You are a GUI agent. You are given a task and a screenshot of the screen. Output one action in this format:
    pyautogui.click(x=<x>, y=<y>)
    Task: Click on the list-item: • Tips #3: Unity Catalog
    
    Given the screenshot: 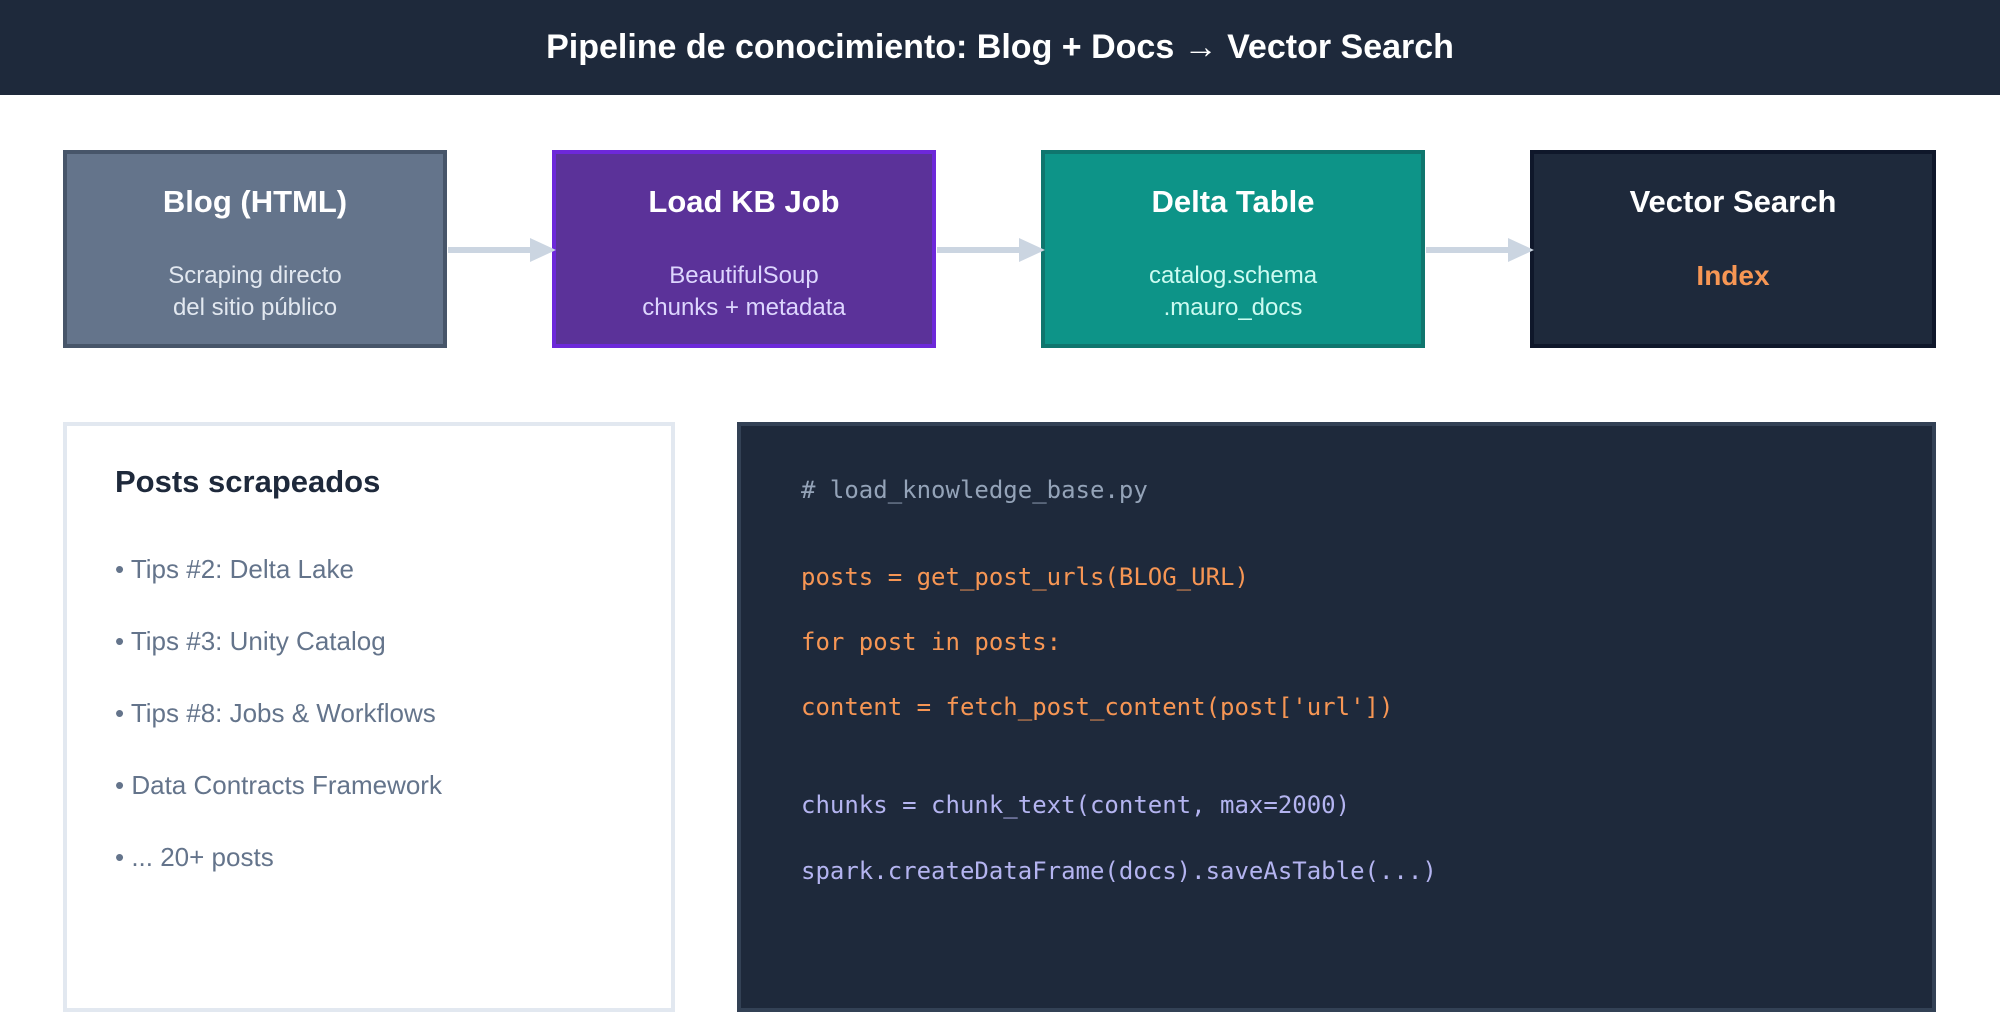 What is the action you would take?
    pyautogui.click(x=250, y=641)
    